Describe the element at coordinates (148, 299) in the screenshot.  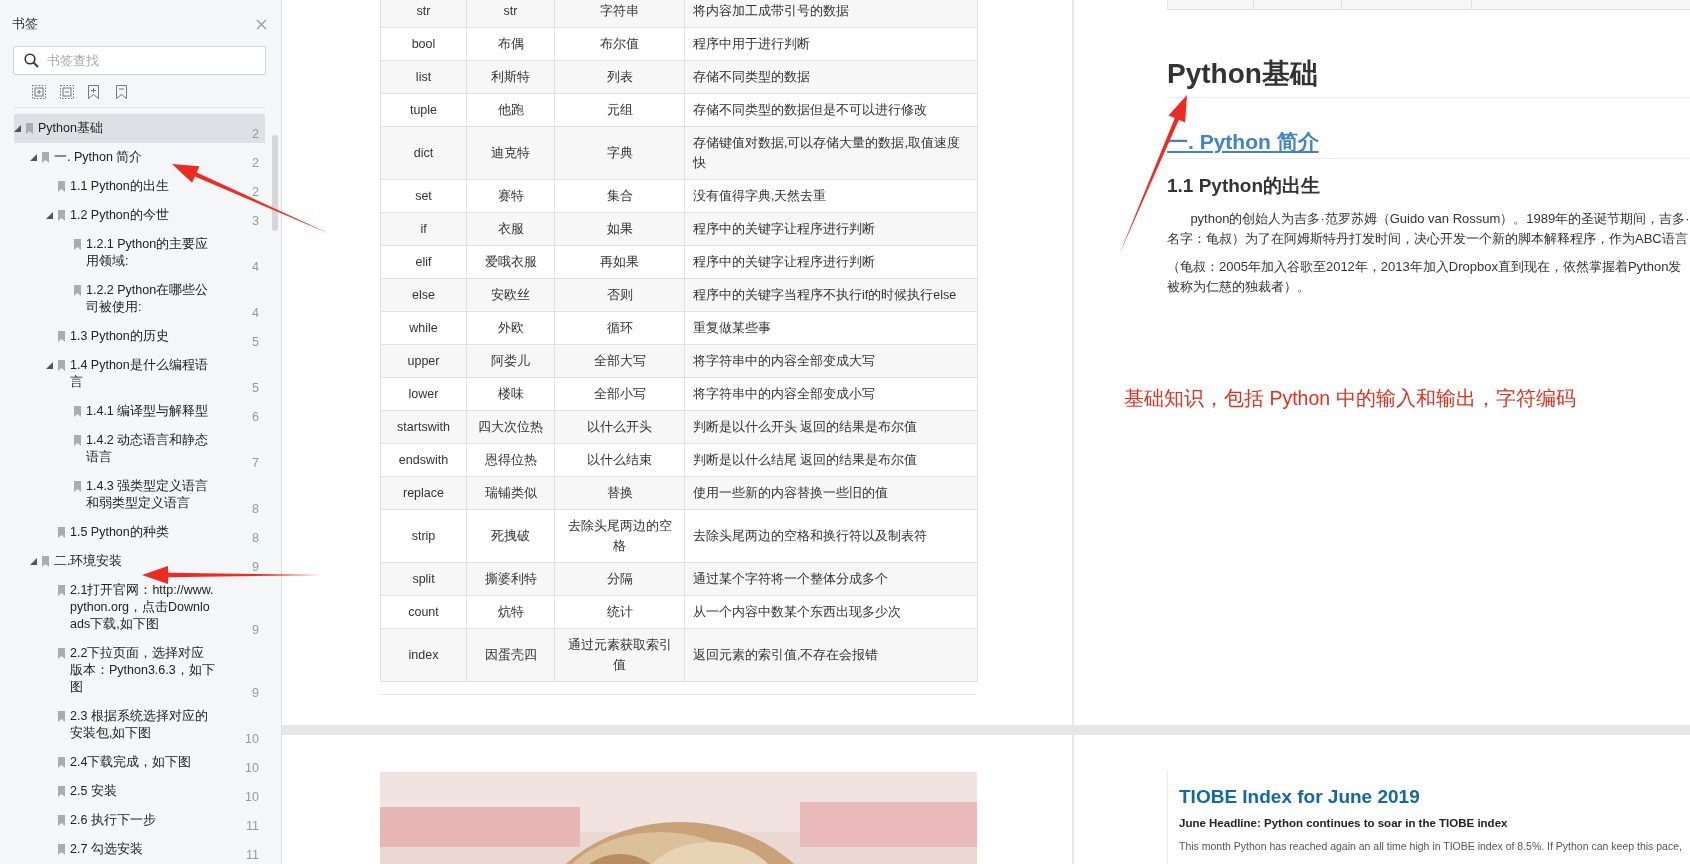
I see `bookmark-label: 1.2.2 Python在哪些公司被使用:` at that location.